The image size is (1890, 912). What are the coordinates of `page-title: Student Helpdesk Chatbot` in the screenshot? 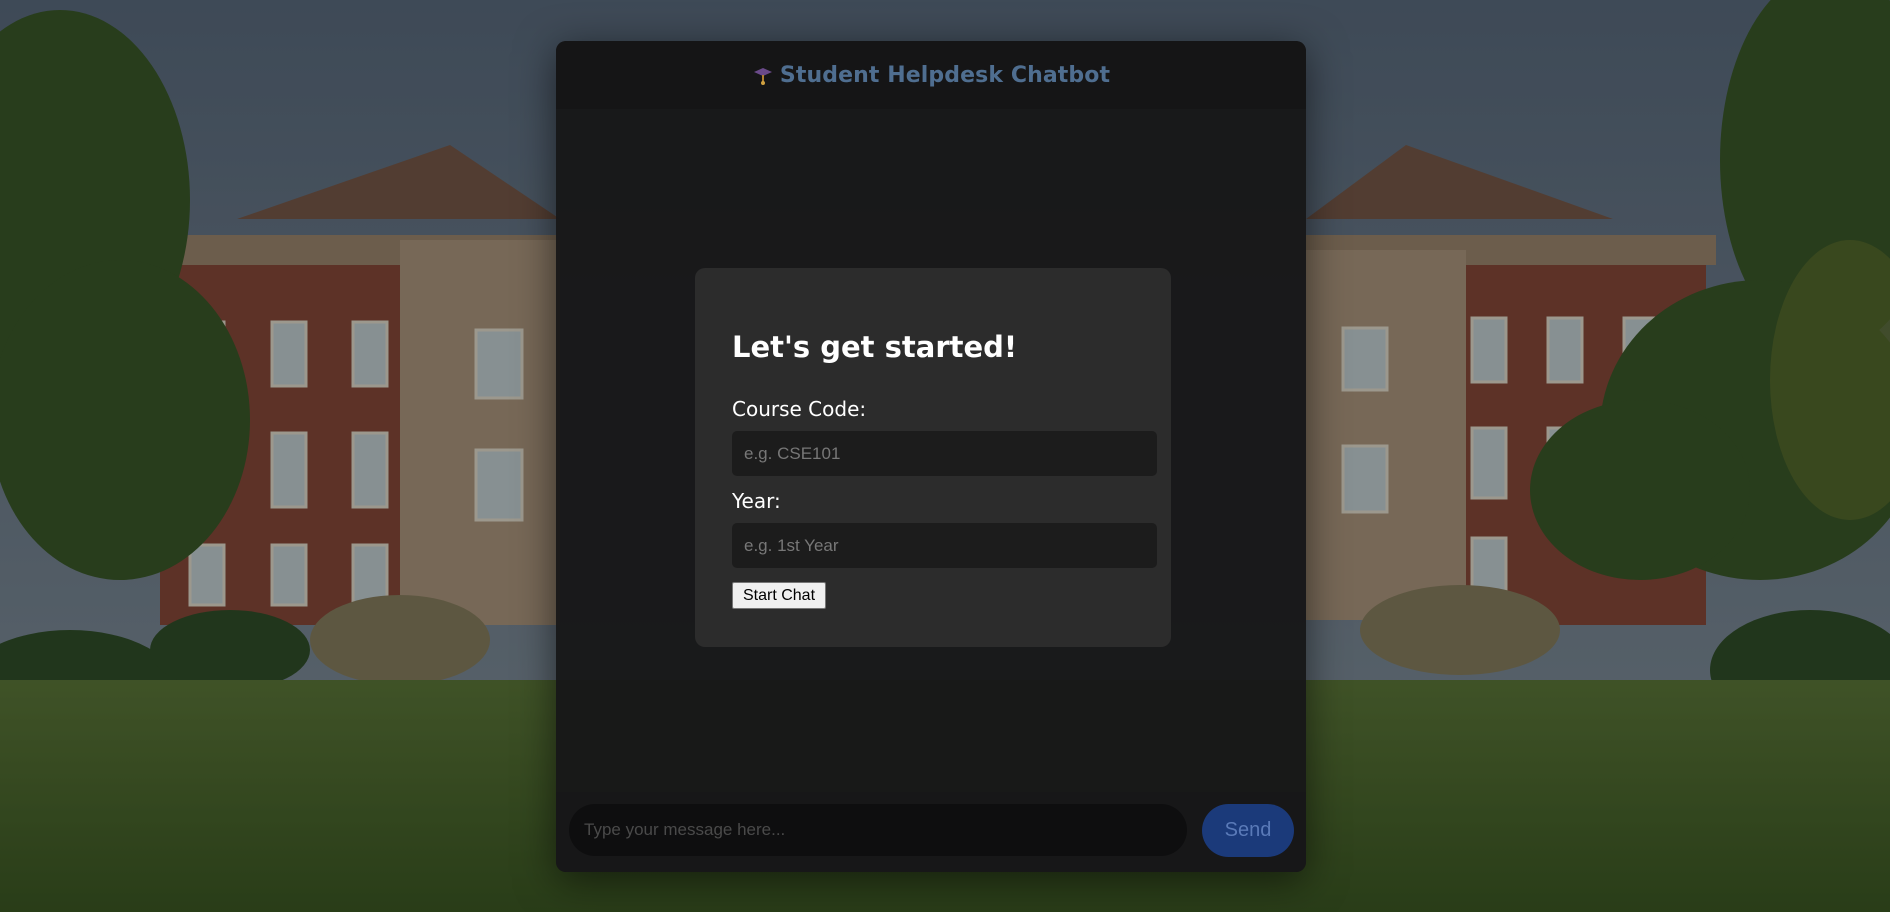 It's located at (945, 75).